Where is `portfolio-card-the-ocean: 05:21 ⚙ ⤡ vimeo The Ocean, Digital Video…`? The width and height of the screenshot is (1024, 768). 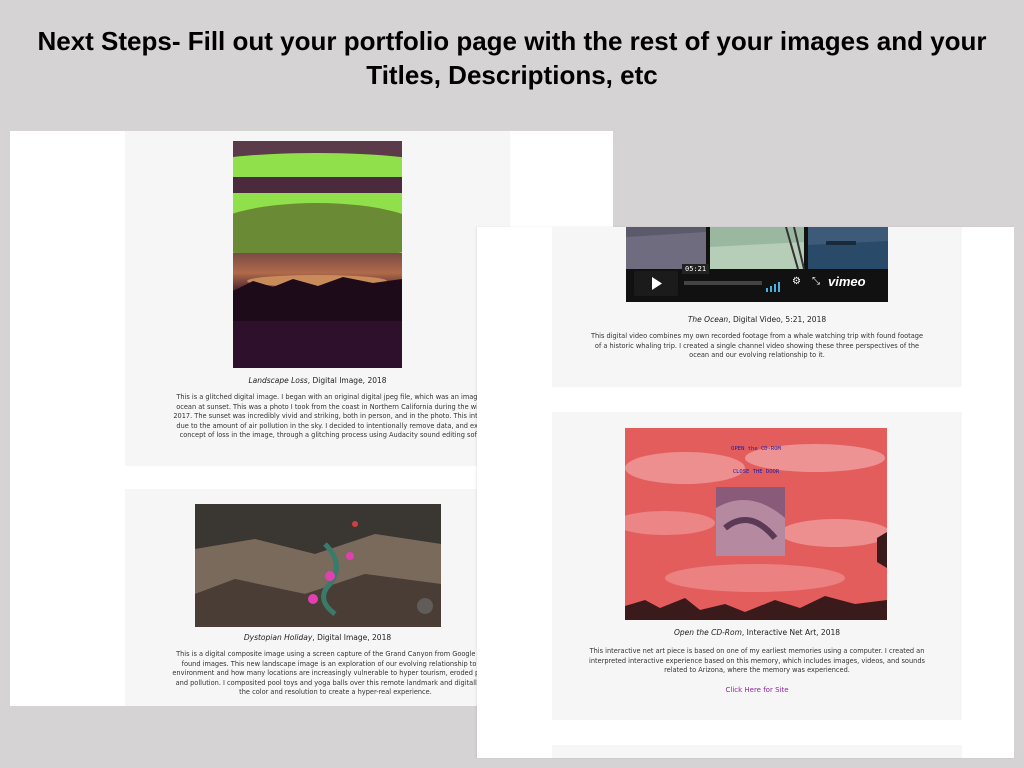 portfolio-card-the-ocean: 05:21 ⚙ ⤡ vimeo The Ocean, Digital Video… is located at coordinates (757, 307).